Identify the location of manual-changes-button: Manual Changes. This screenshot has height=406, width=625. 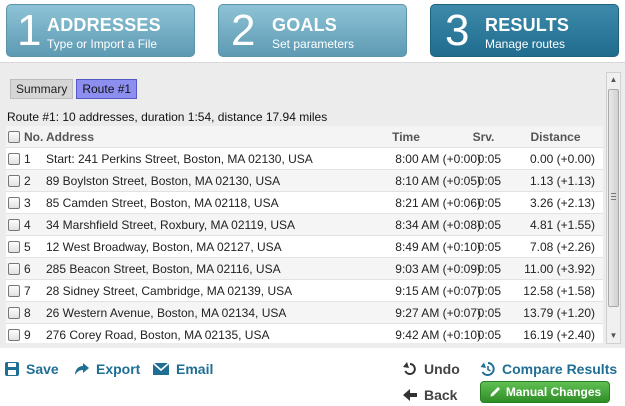
(545, 392).